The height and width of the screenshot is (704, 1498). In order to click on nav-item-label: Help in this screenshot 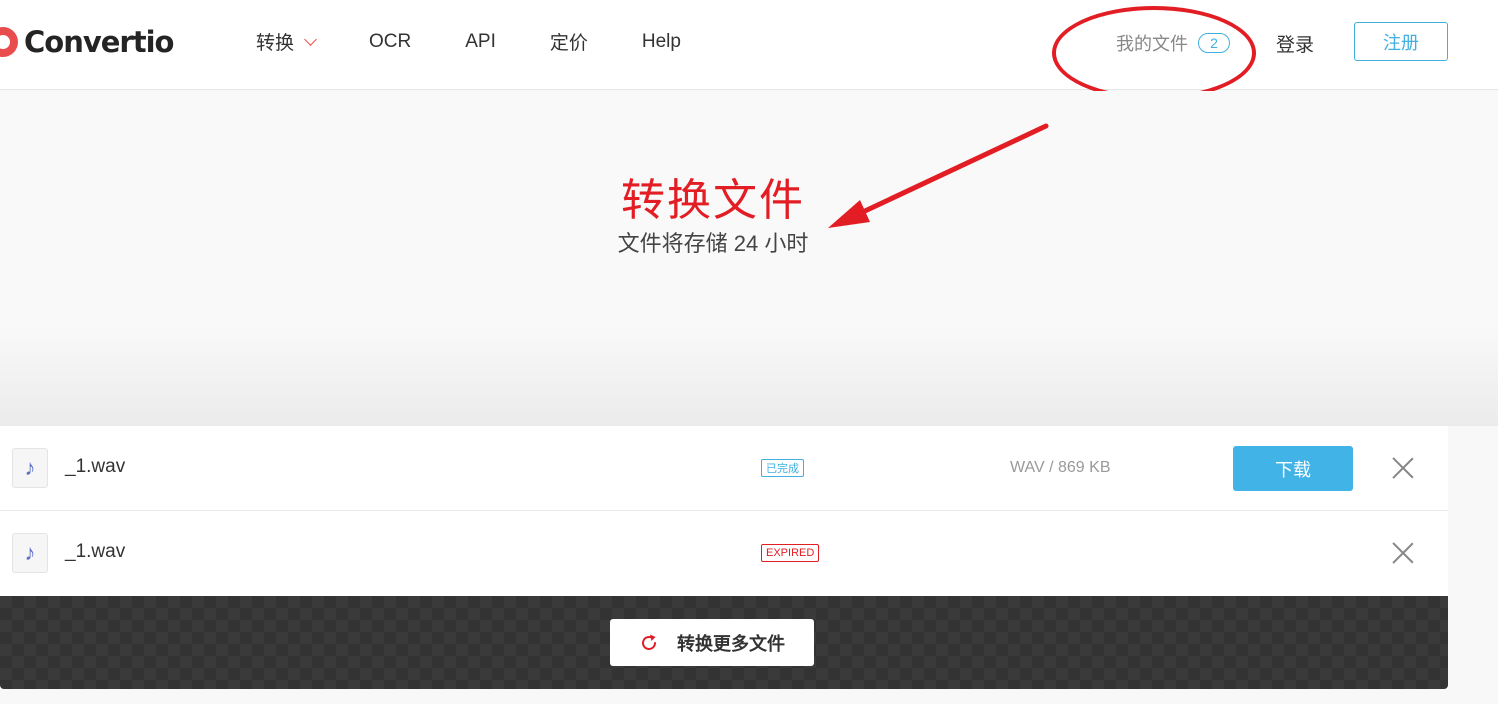, I will do `click(661, 41)`.